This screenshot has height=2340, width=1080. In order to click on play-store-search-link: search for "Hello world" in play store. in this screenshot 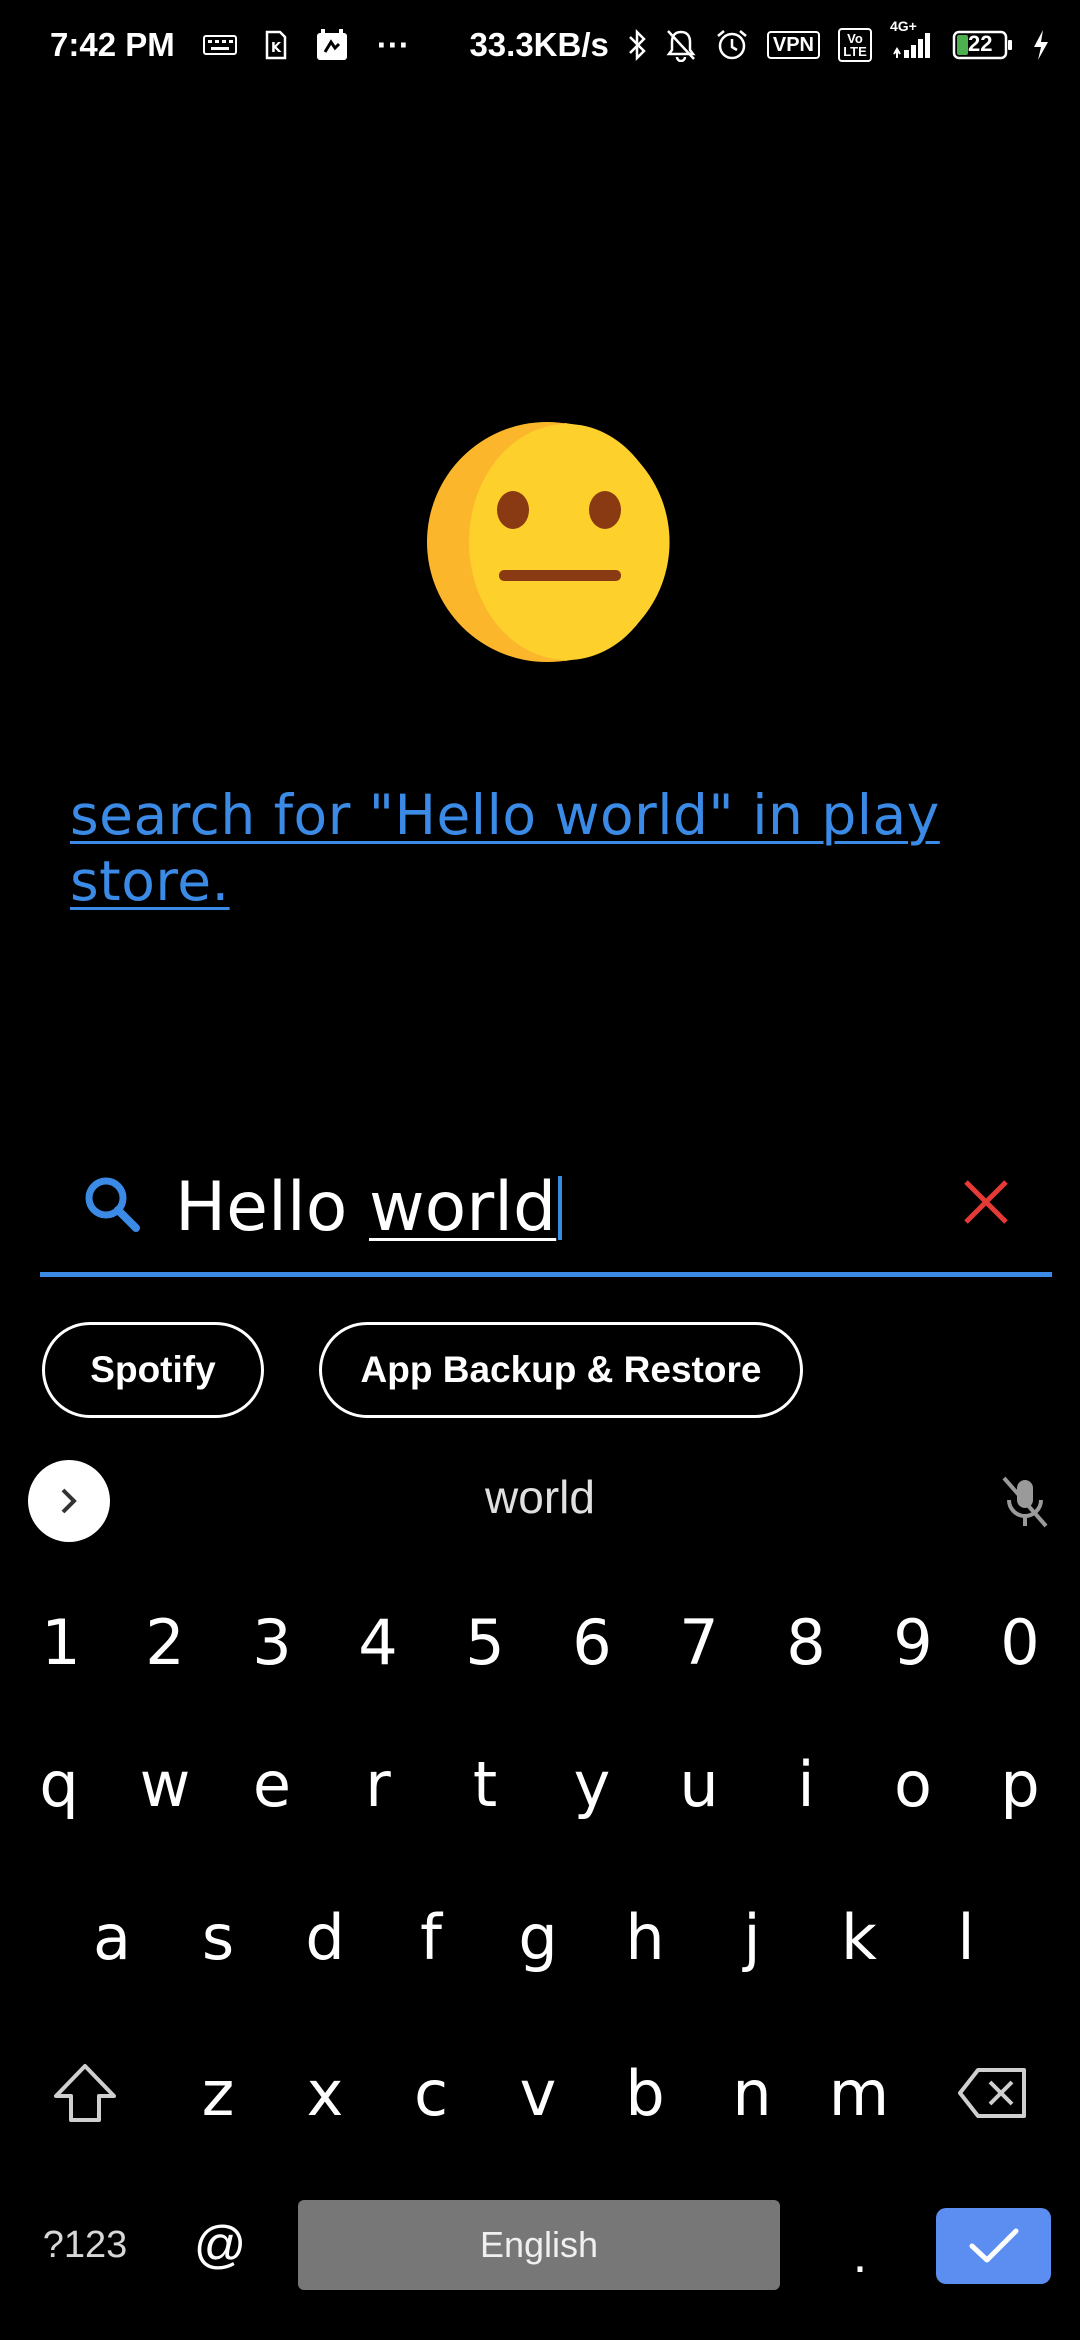, I will do `click(520, 848)`.